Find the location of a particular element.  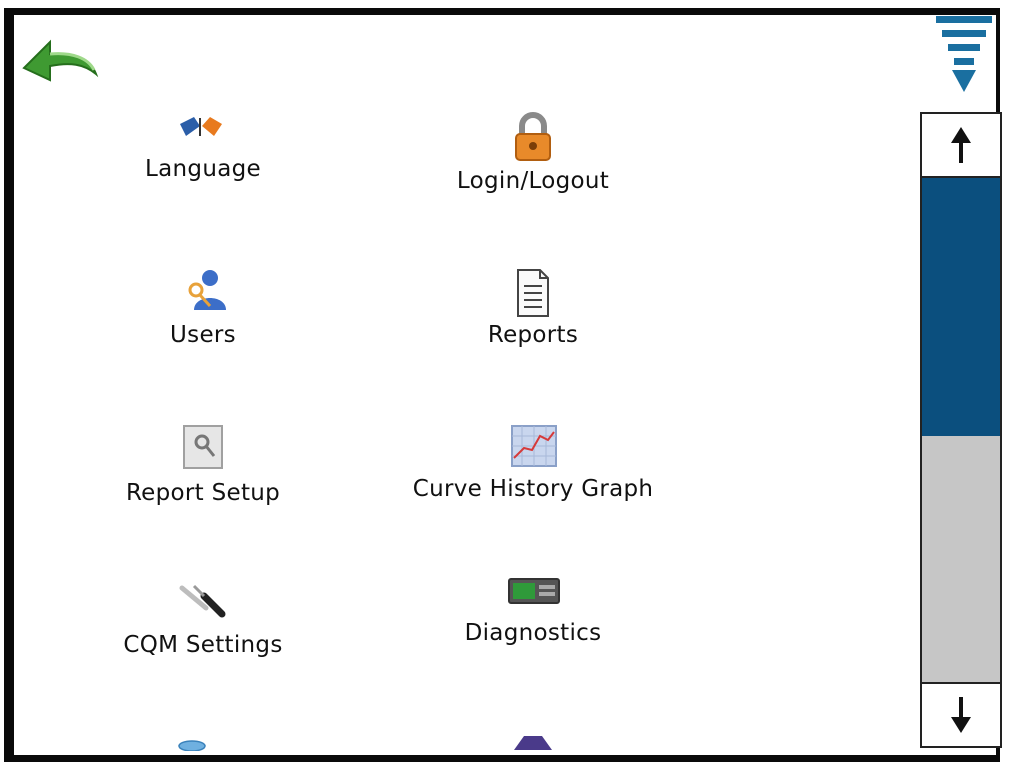

menu-item-users: Users is located at coordinates (203, 310).